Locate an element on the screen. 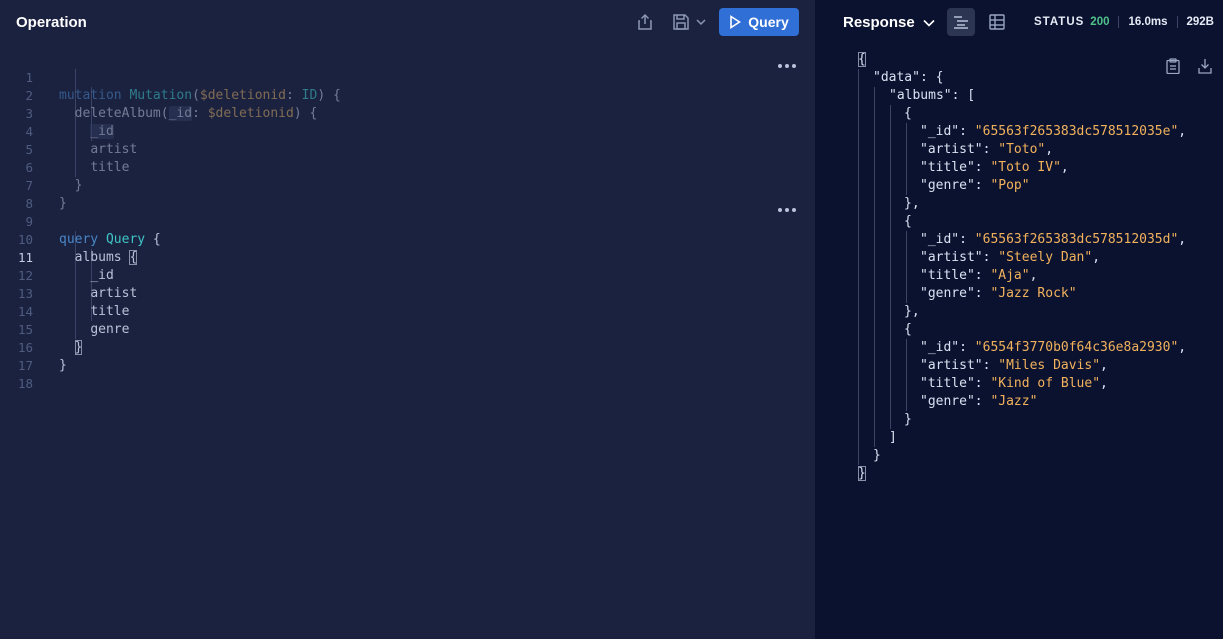 The height and width of the screenshot is (639, 1223). response-size: 292B is located at coordinates (1199, 22).